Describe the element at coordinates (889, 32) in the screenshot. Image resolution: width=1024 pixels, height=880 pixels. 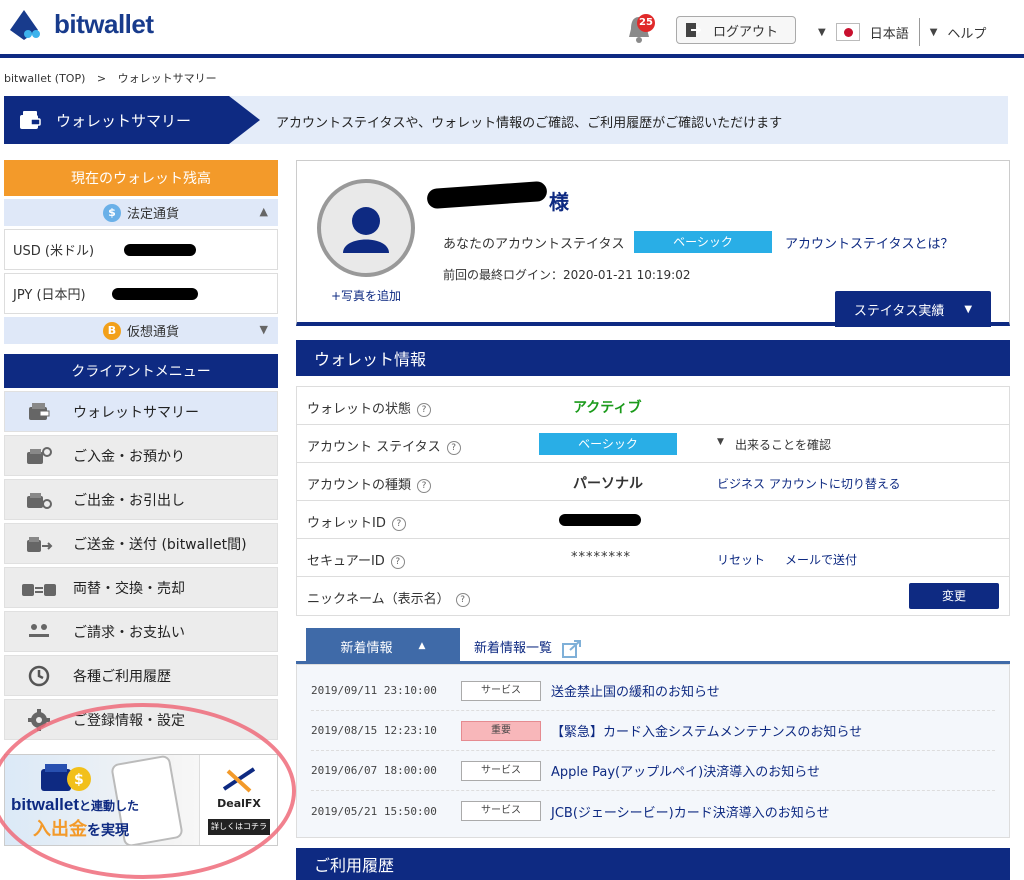
I see `language-selector: 日本語` at that location.